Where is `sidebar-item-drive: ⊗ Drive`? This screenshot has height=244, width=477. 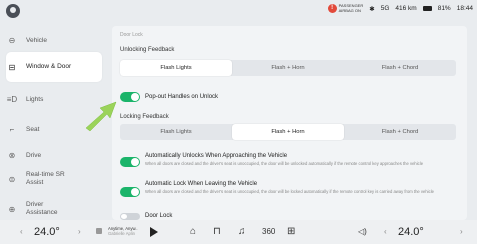 sidebar-item-drive: ⊗ Drive is located at coordinates (54, 155).